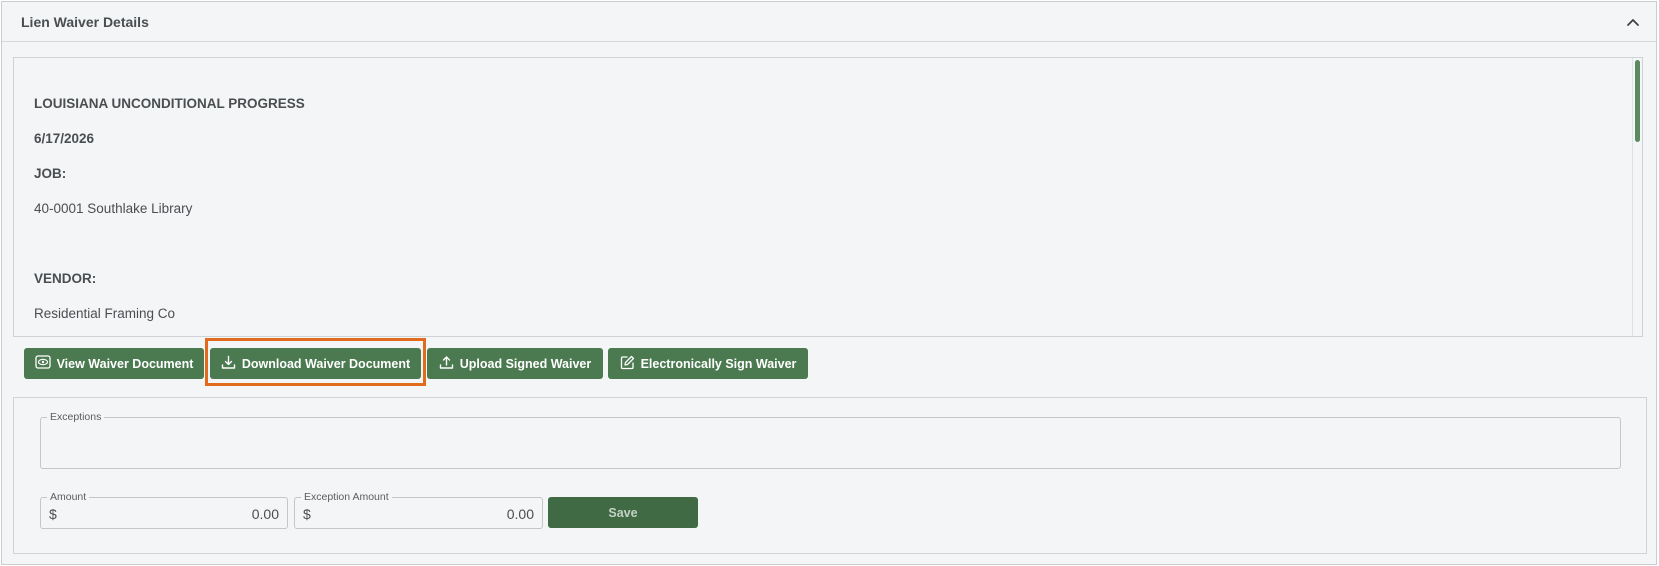  What do you see at coordinates (829, 22) in the screenshot?
I see `panel-header: Lien Waiver Details` at bounding box center [829, 22].